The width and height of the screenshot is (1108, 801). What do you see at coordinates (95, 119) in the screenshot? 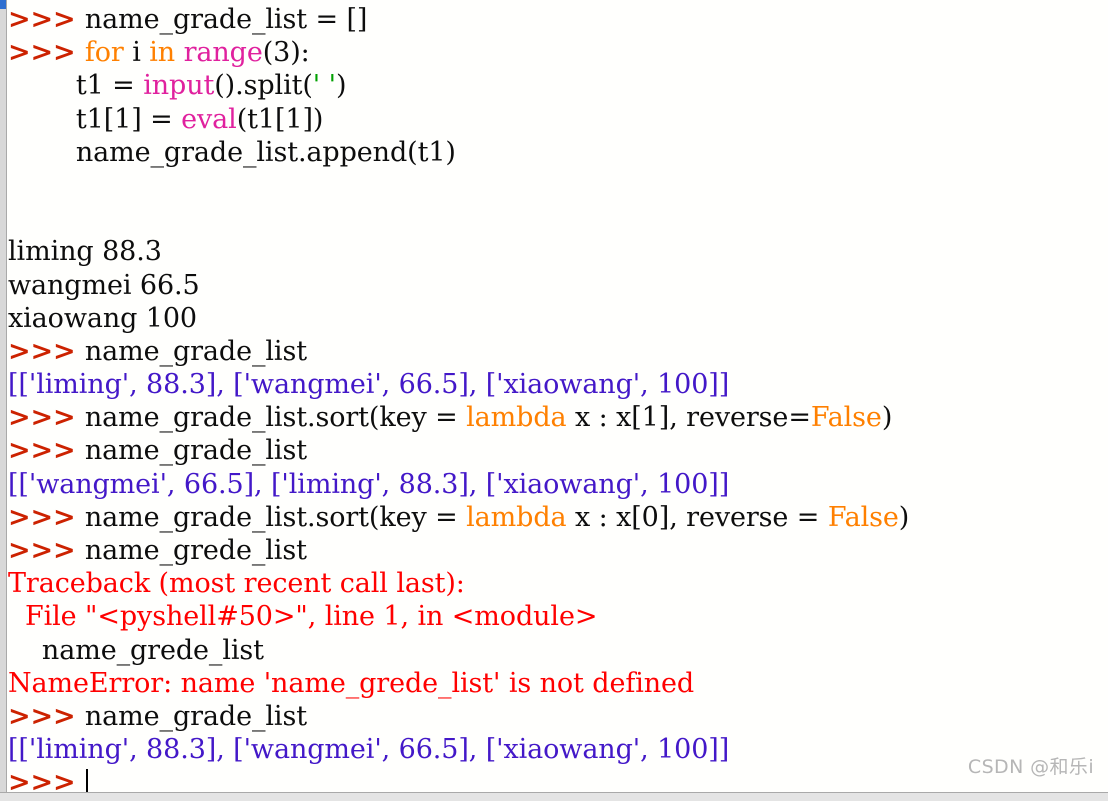
I see `token-plain: t1[1] =` at bounding box center [95, 119].